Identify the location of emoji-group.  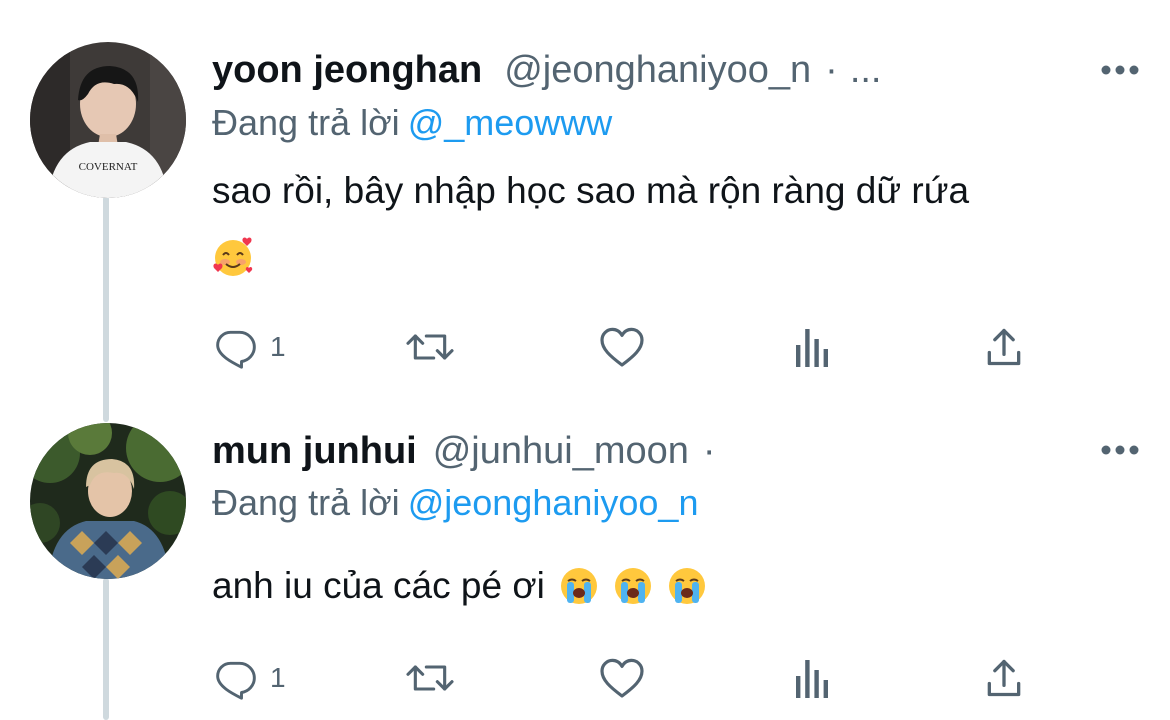
(633, 586).